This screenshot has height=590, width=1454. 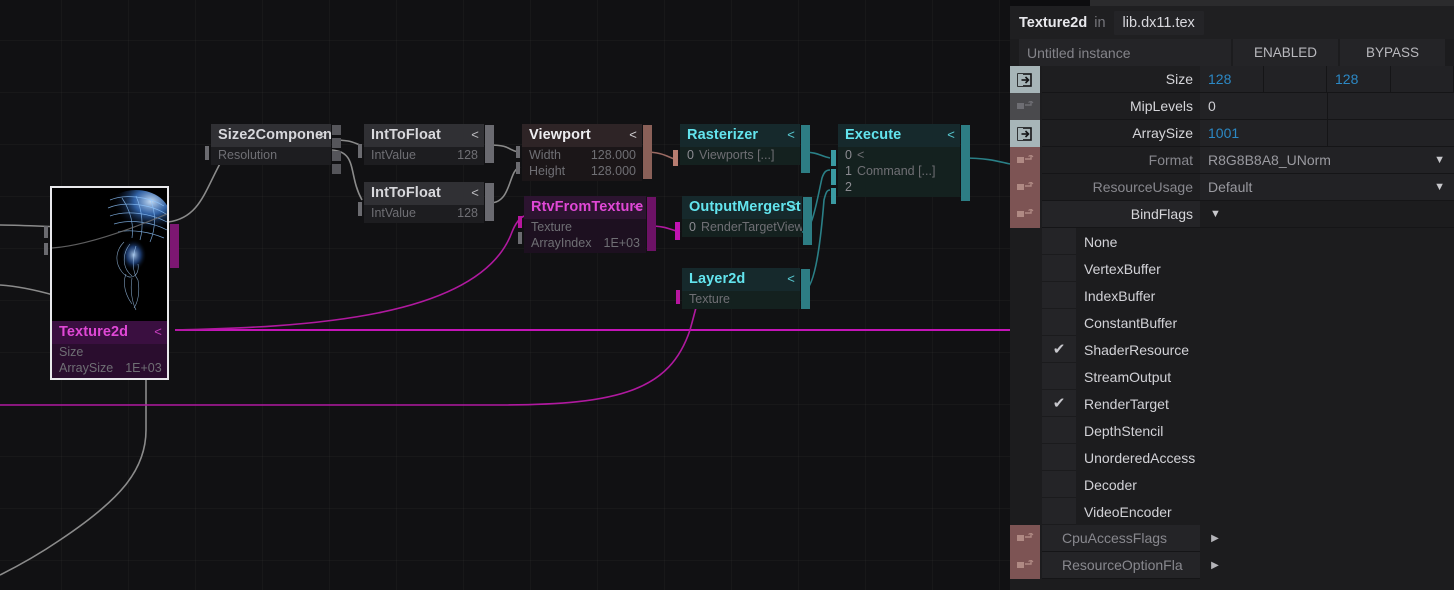 What do you see at coordinates (1390, 133) in the screenshot?
I see `arraysize-field-aux` at bounding box center [1390, 133].